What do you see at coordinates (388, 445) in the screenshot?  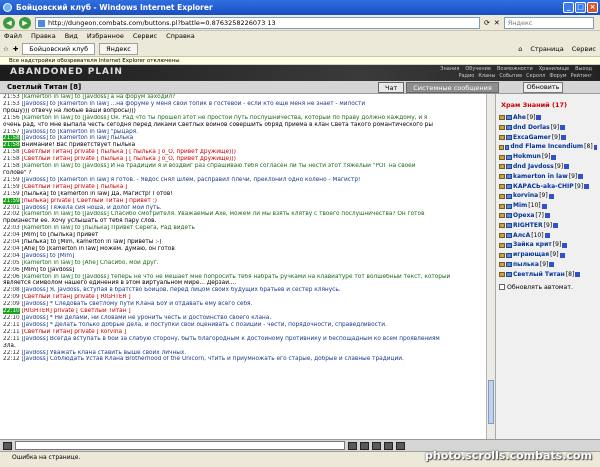 I see `translit-icon` at bounding box center [388, 445].